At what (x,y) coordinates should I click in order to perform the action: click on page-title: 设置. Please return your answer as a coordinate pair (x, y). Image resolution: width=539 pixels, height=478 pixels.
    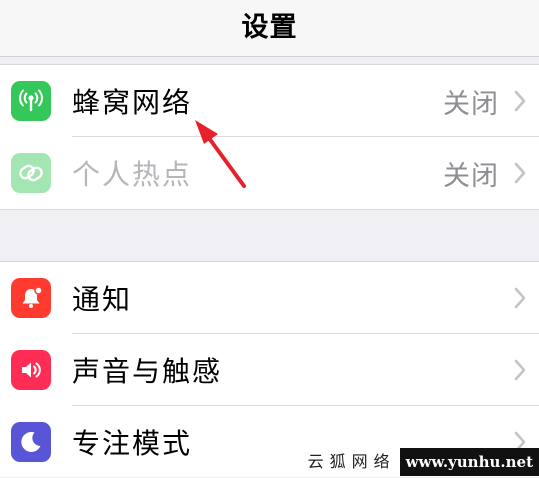
    Looking at the image, I should click on (269, 27).